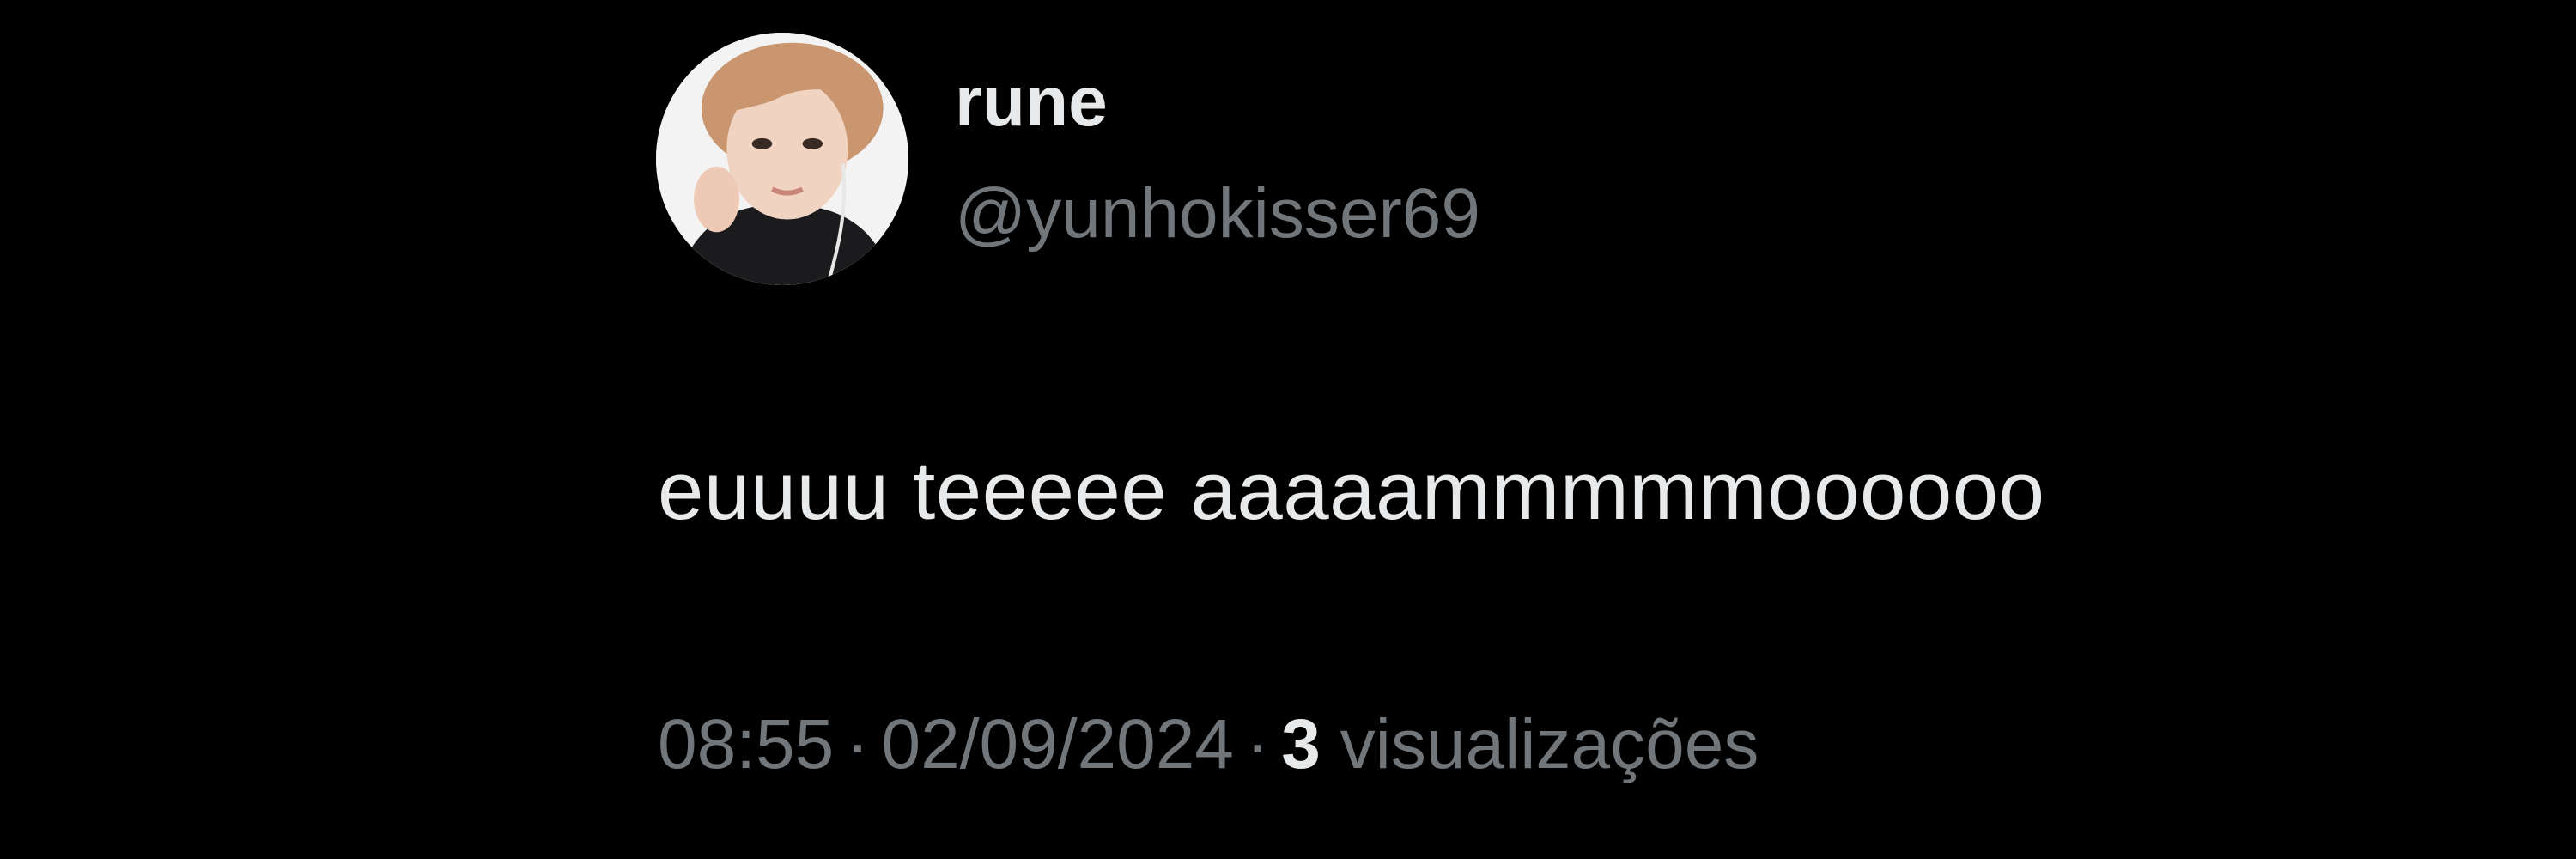 This screenshot has width=2576, height=859. Describe the element at coordinates (1352, 491) in the screenshot. I see `tweet-text: euuuu teeeee aaaaammmmmoooooo` at that location.